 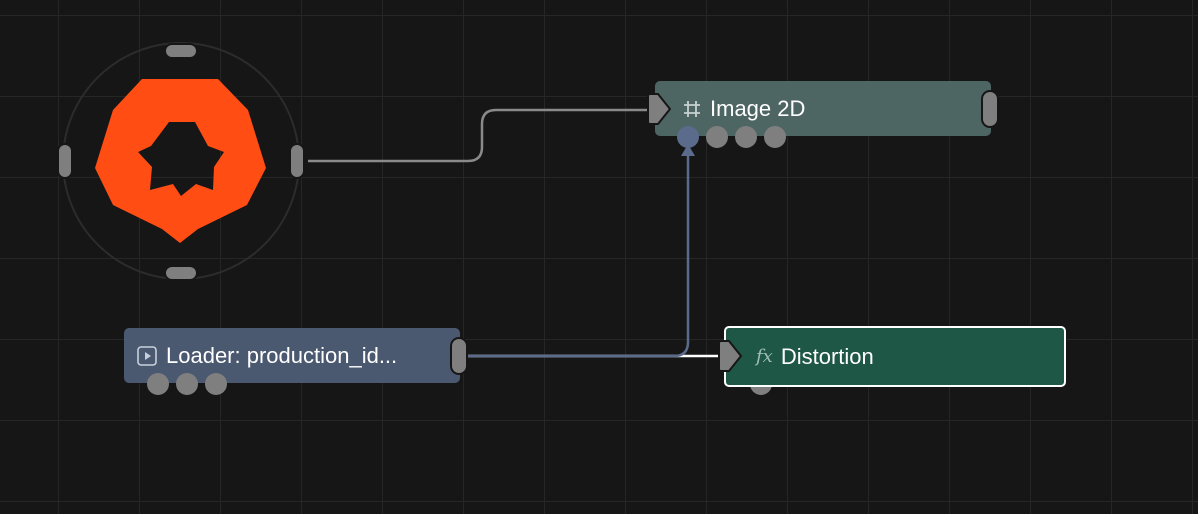 I want to click on distortion-input-port, so click(x=730, y=356).